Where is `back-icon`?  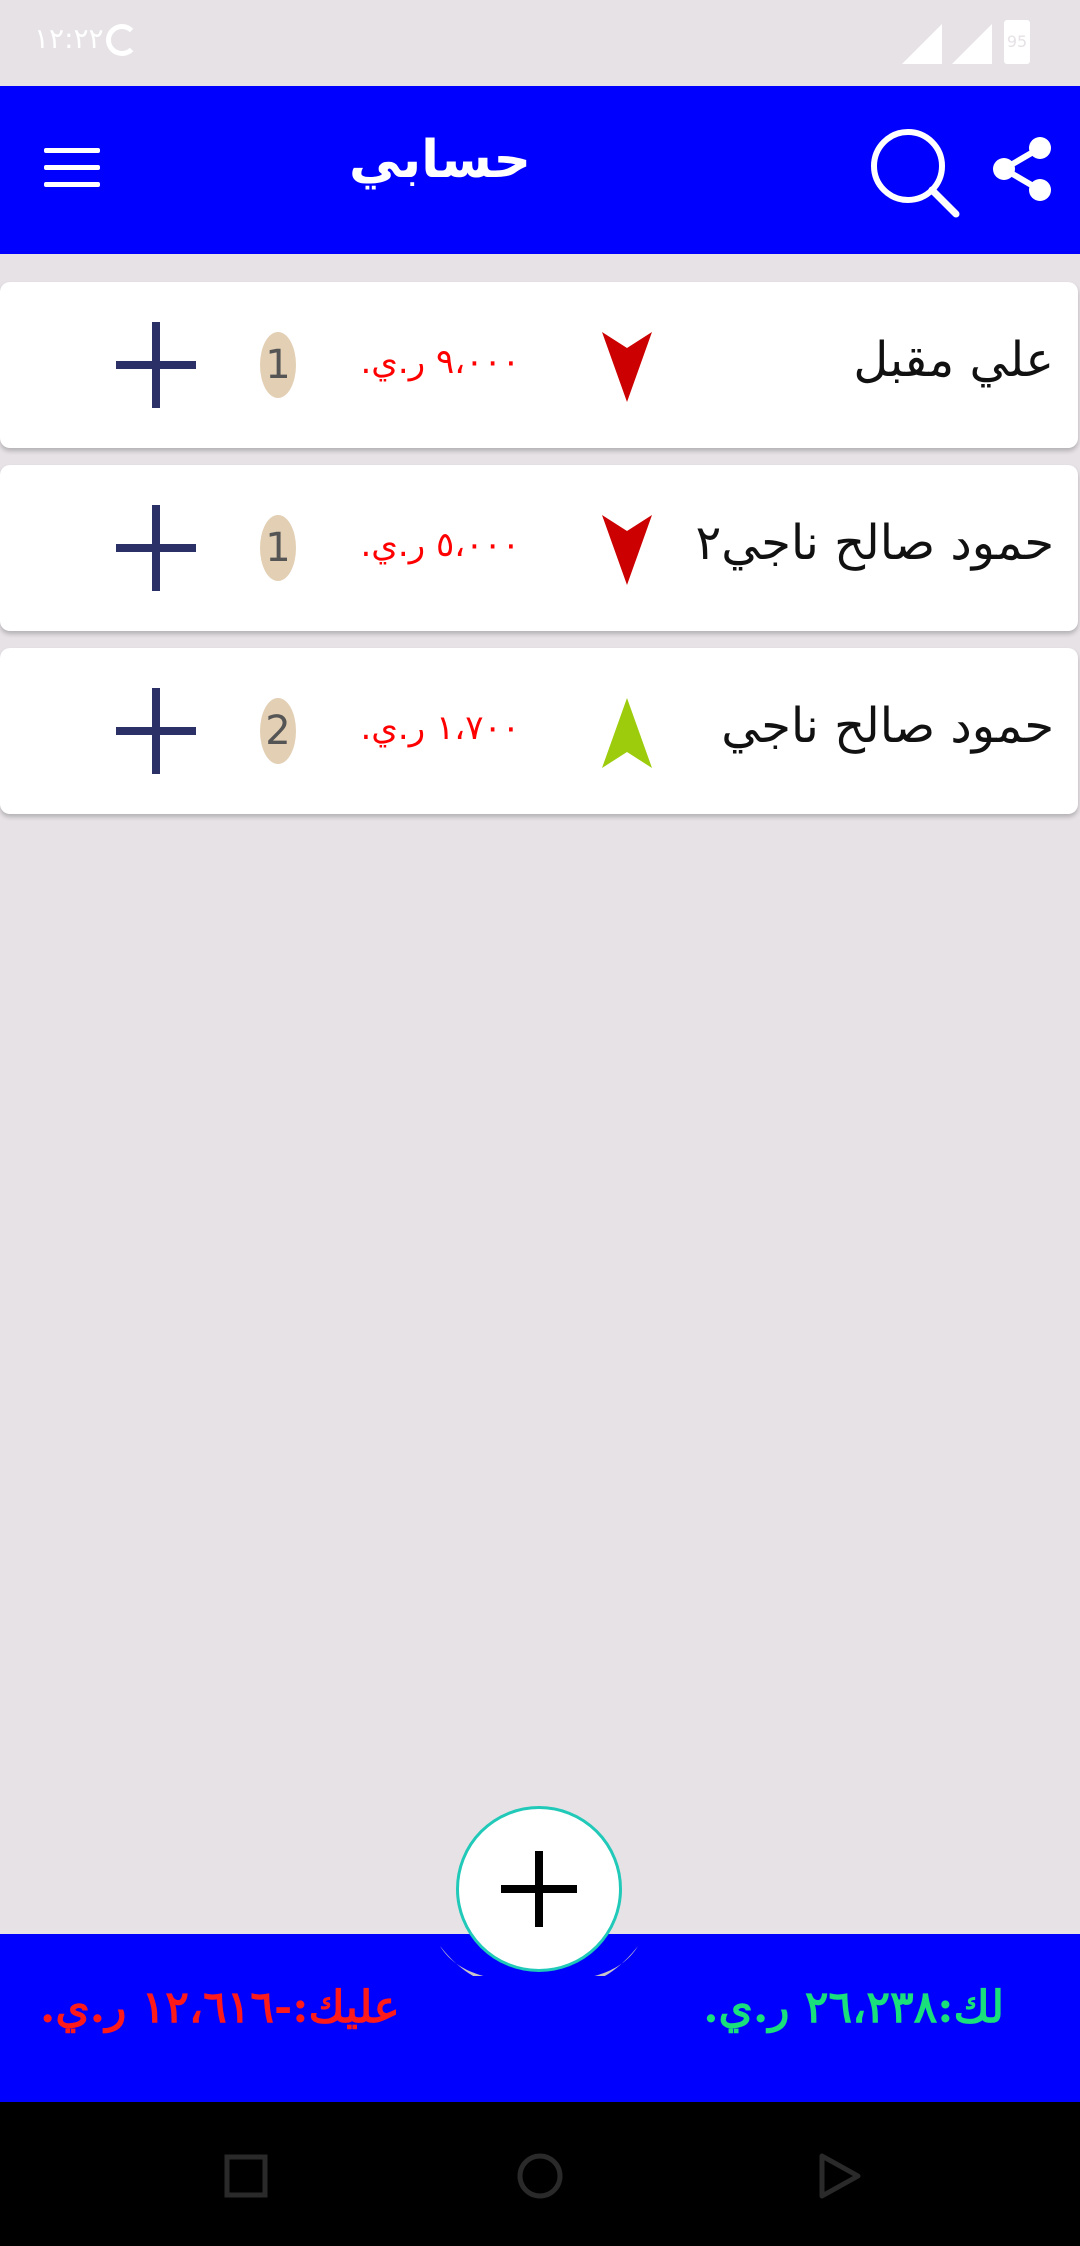 back-icon is located at coordinates (838, 2176).